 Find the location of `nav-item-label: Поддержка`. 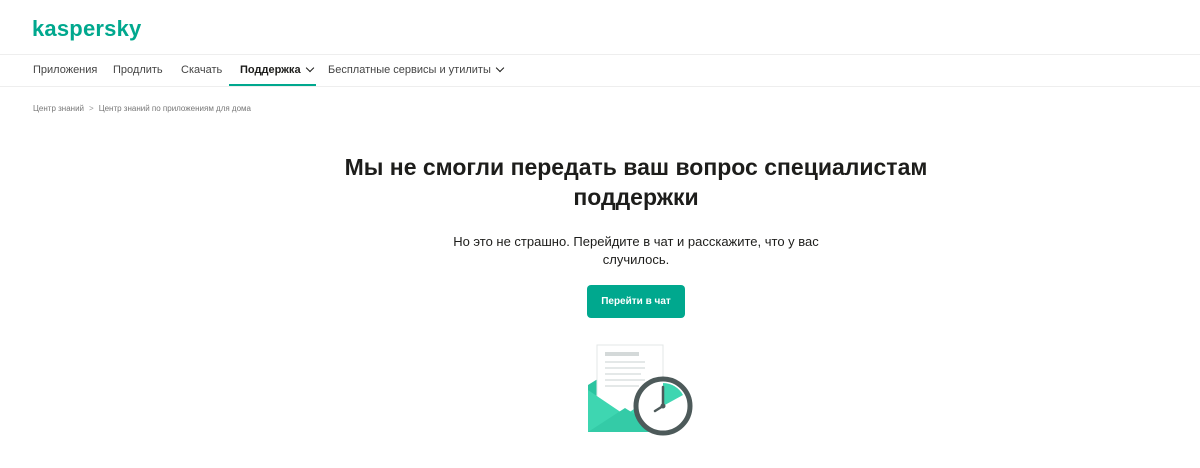

nav-item-label: Поддержка is located at coordinates (270, 70).